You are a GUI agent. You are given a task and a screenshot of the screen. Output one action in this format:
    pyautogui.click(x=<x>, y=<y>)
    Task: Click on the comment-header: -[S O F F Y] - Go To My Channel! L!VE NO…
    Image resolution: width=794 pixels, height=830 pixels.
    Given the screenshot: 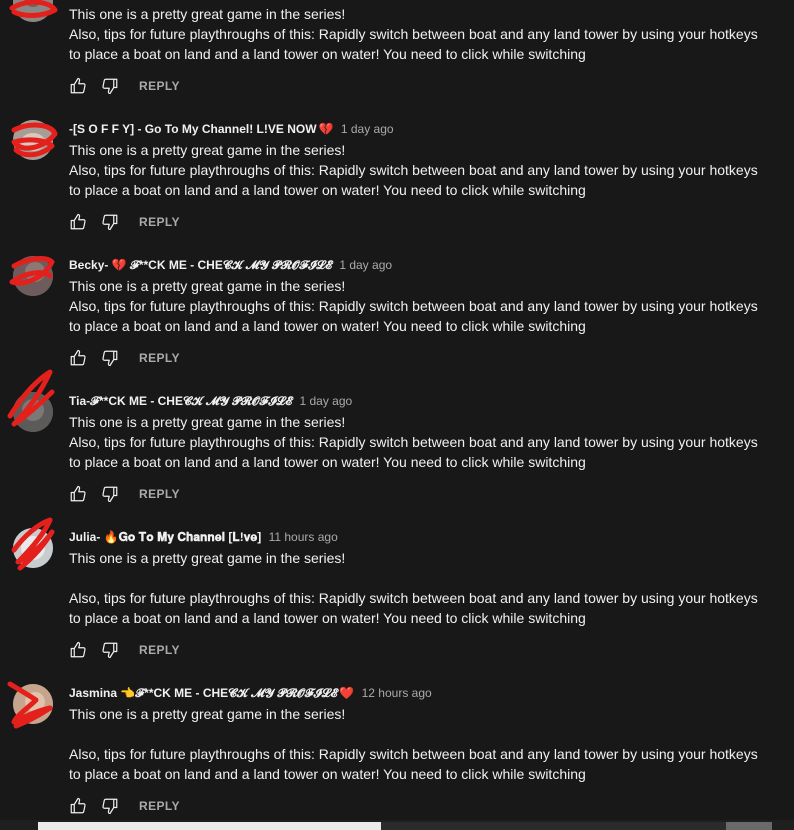 What is the action you would take?
    pyautogui.click(x=429, y=129)
    